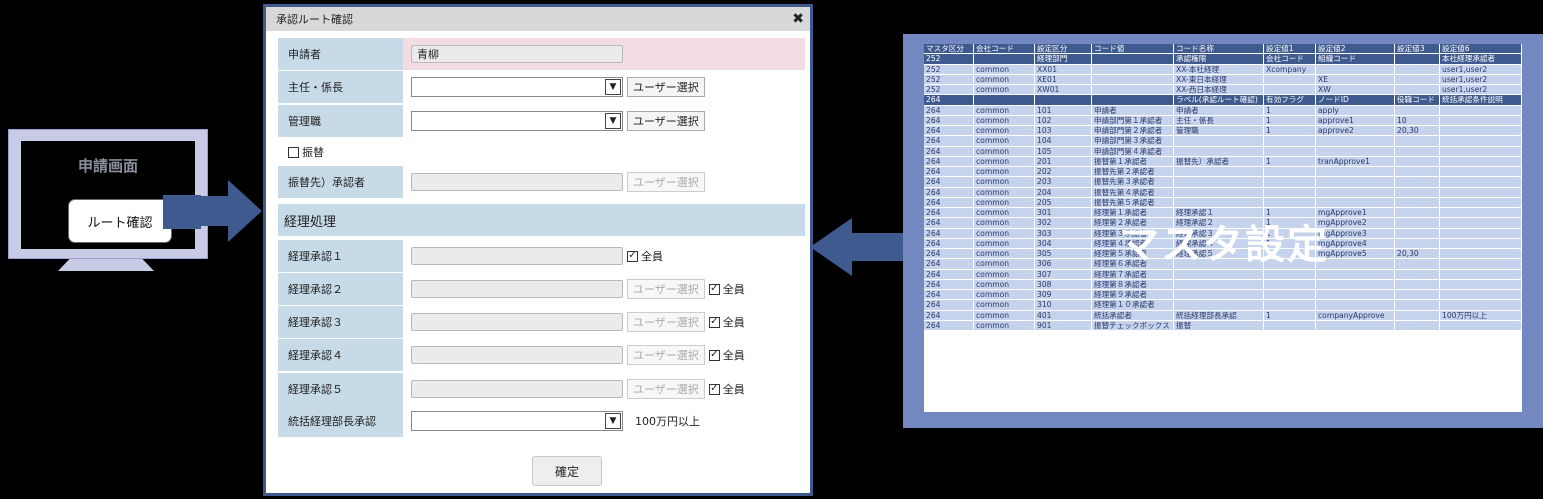 Image resolution: width=1543 pixels, height=499 pixels. Describe the element at coordinates (517, 87) in the screenshot. I see `supervisor-select: ▼` at that location.